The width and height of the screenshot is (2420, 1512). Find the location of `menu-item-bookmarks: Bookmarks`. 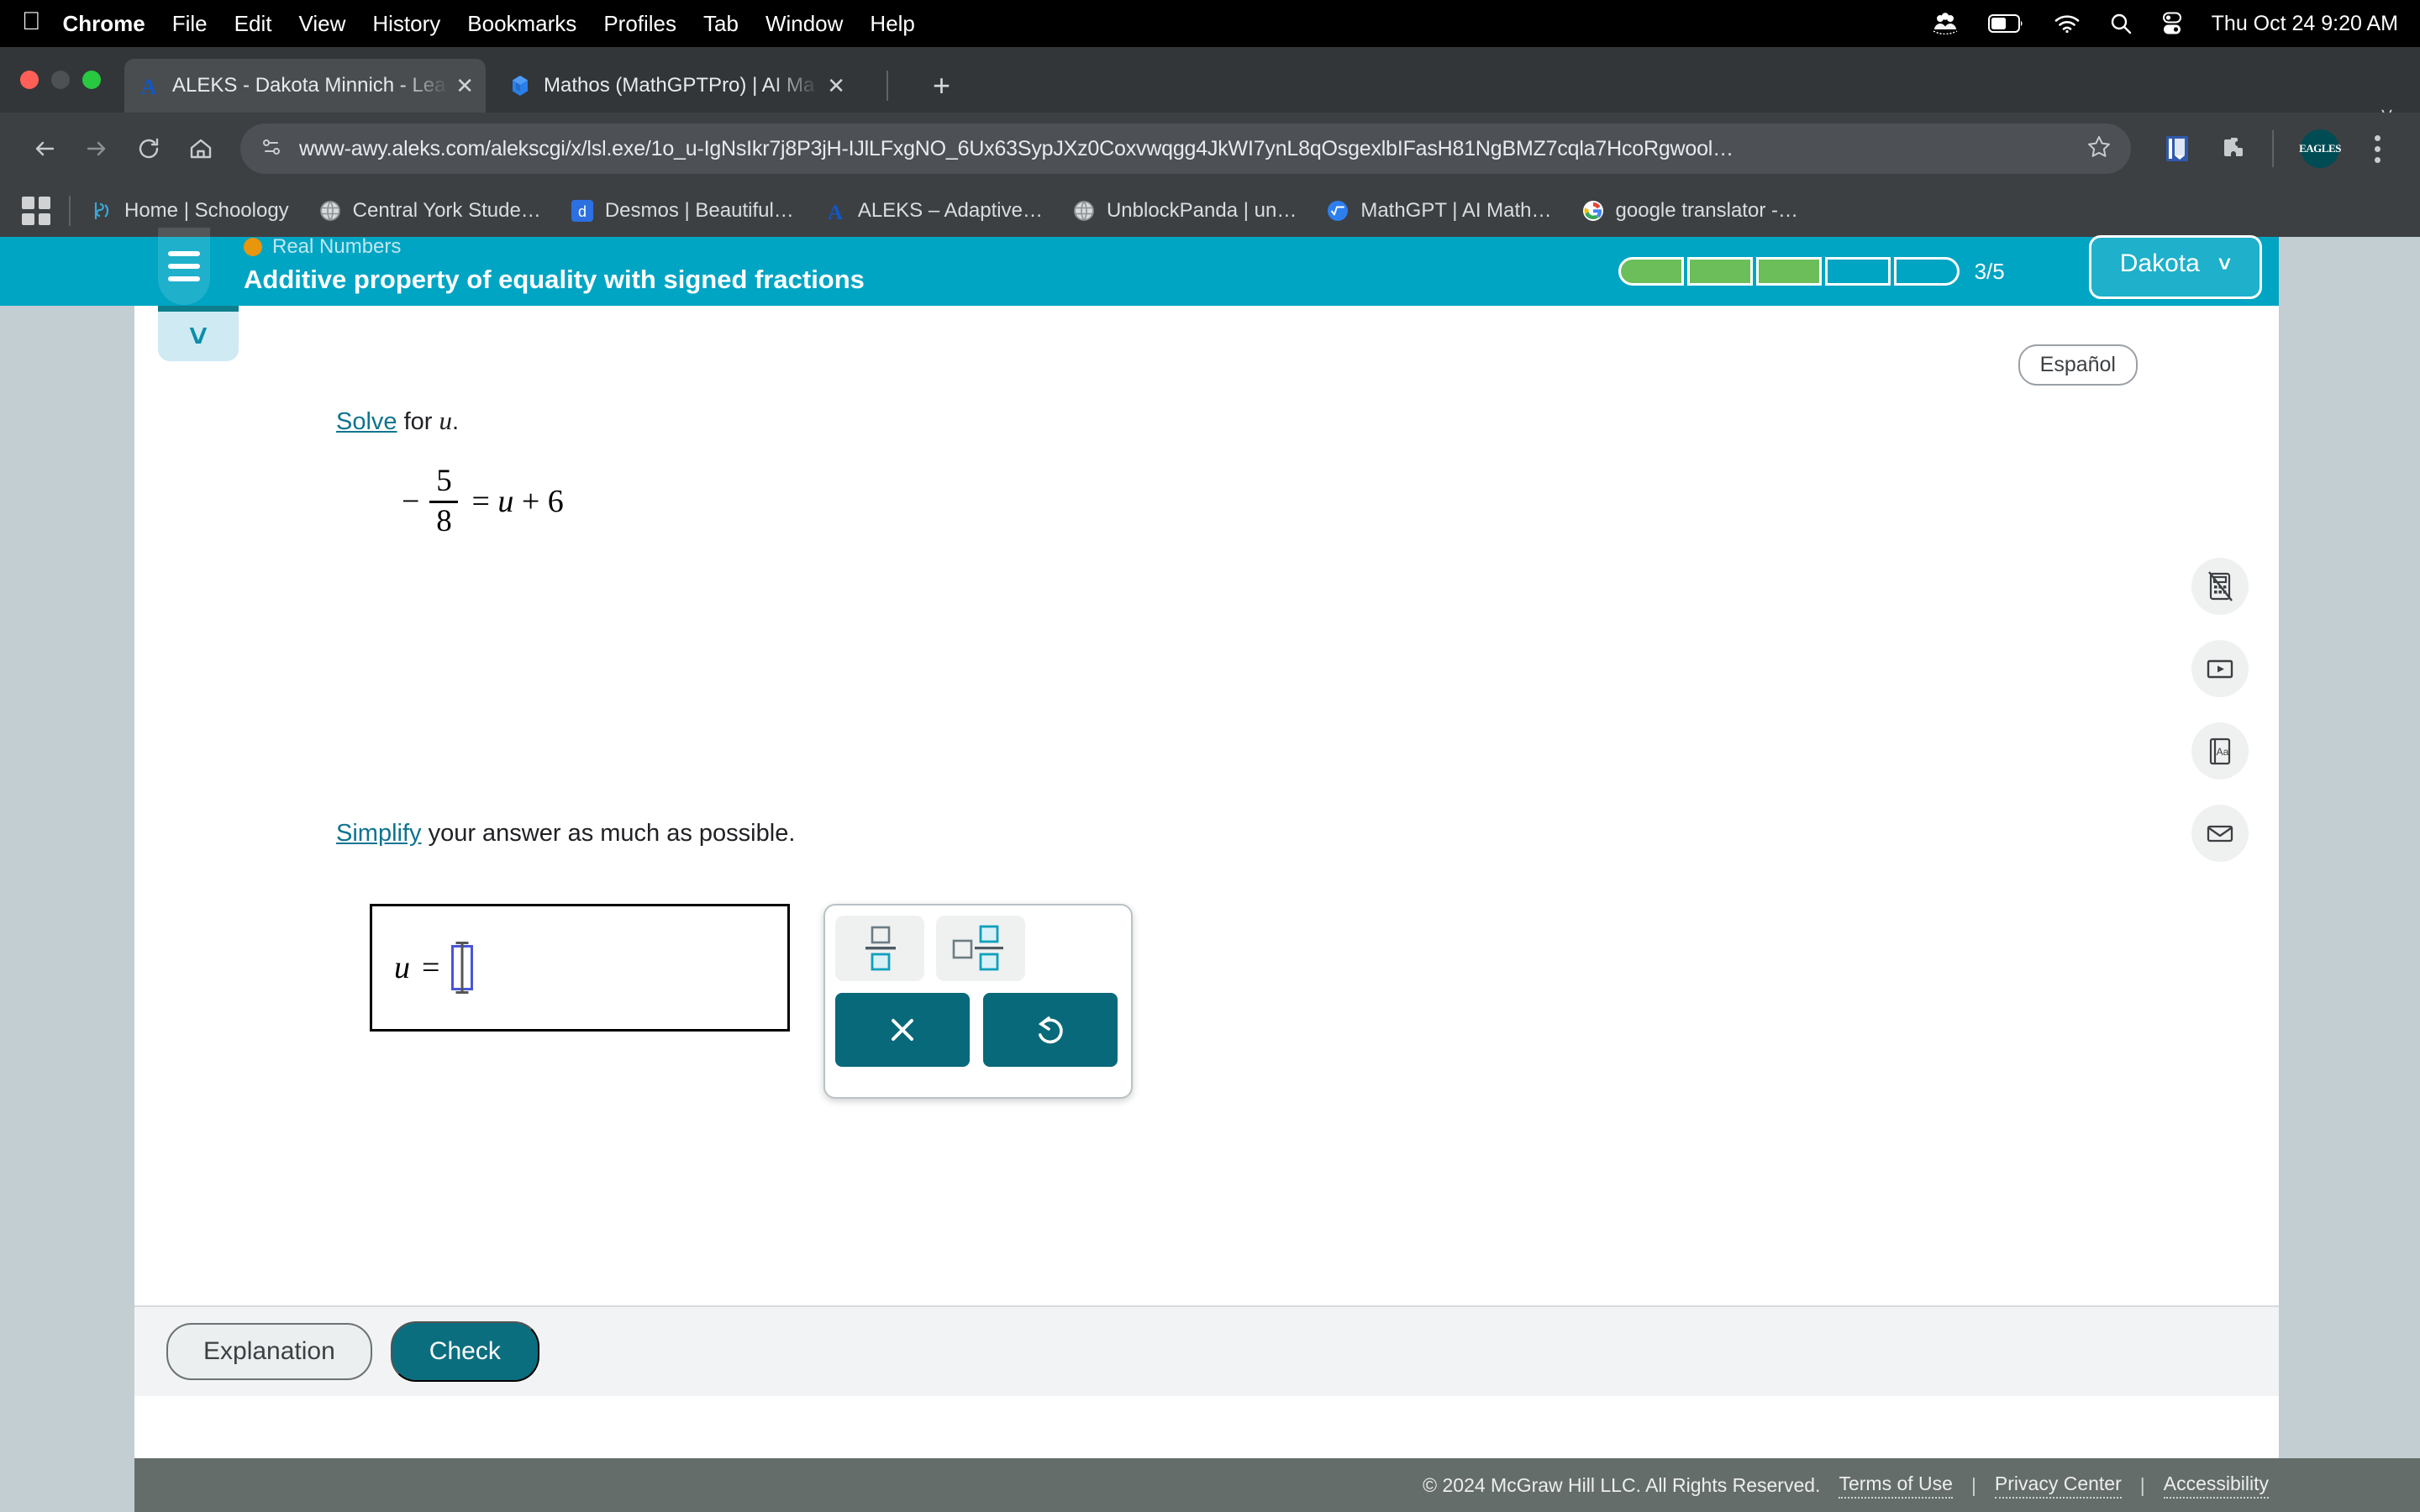

menu-item-bookmarks: Bookmarks is located at coordinates (522, 24).